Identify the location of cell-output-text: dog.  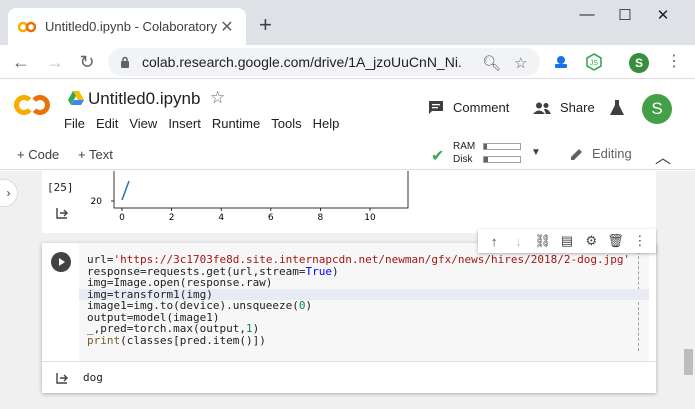
(93, 377).